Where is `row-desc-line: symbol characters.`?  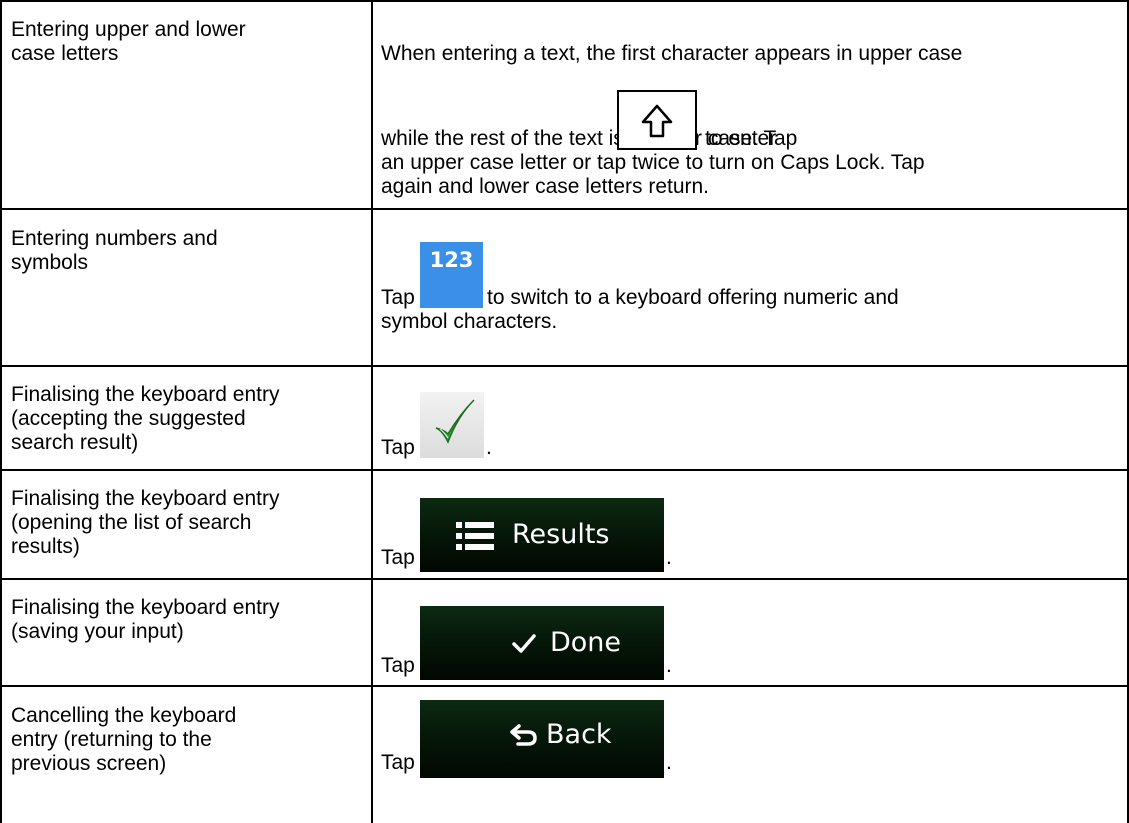 row-desc-line: symbol characters. is located at coordinates (469, 321).